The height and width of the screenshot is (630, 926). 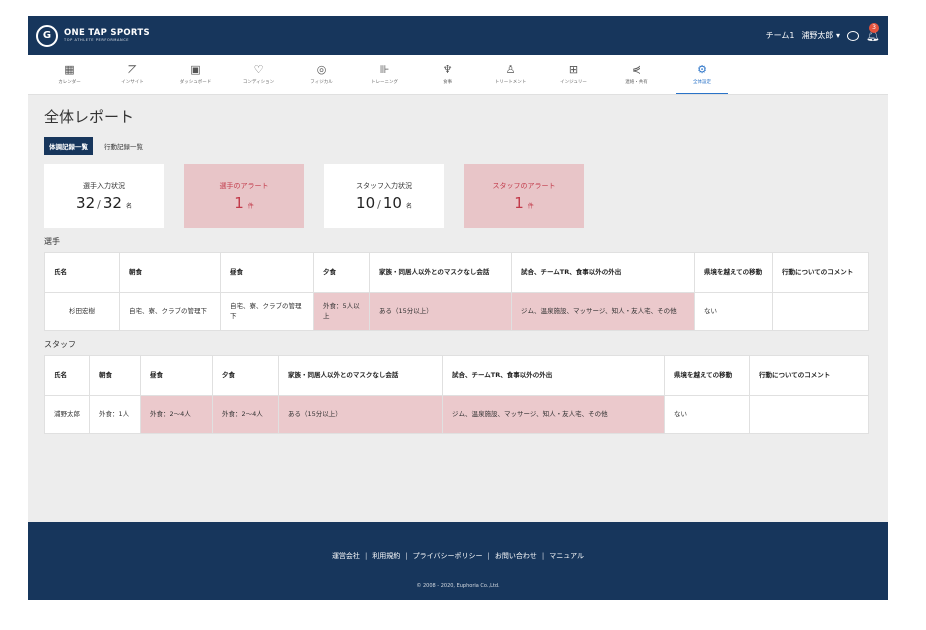 I want to click on person-icon: ◎, so click(x=321, y=69).